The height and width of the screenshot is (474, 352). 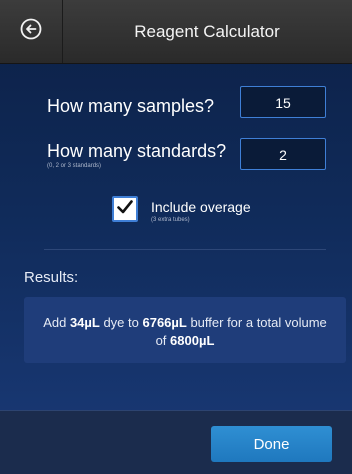 What do you see at coordinates (56, 322) in the screenshot?
I see `results-text-1: Add` at bounding box center [56, 322].